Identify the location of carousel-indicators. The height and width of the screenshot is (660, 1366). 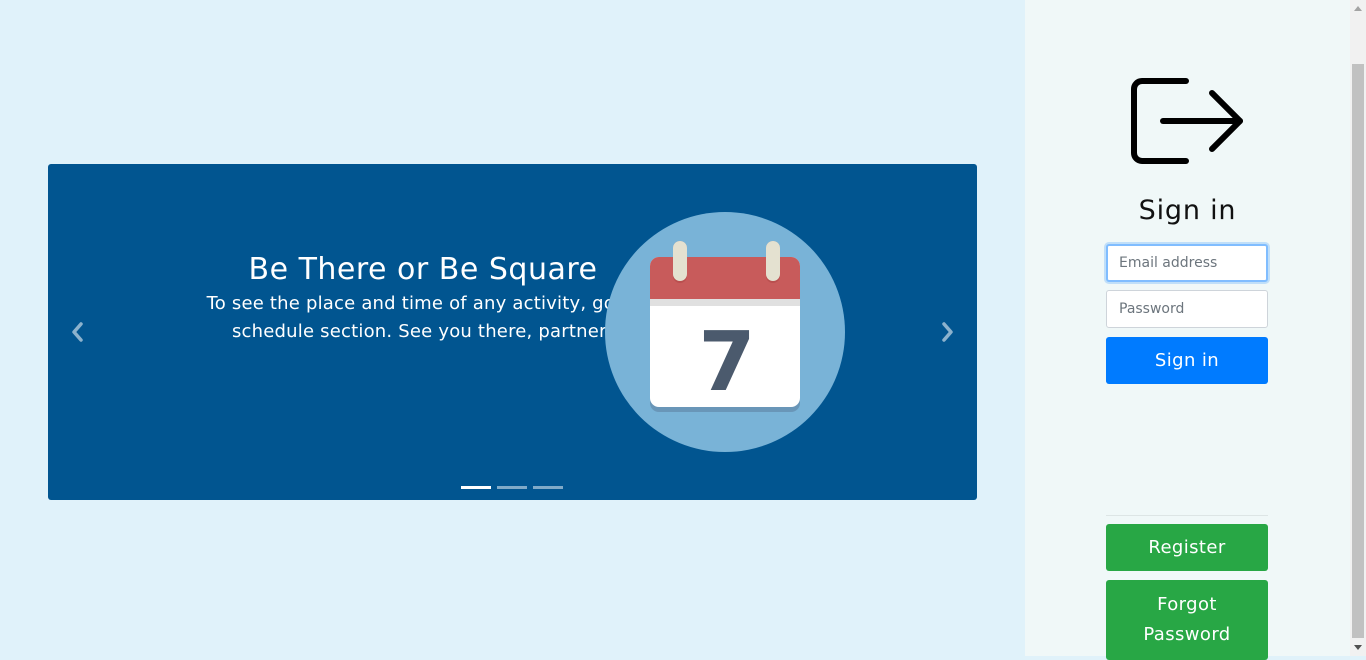
(512, 487).